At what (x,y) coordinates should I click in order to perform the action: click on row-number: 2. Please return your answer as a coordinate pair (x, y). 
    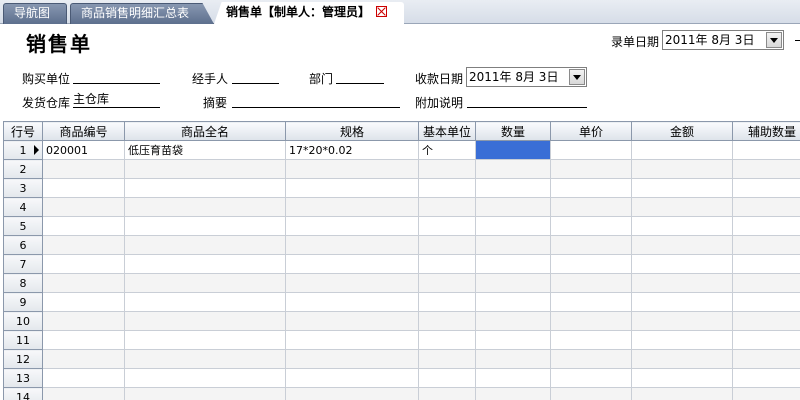
    Looking at the image, I should click on (23, 169).